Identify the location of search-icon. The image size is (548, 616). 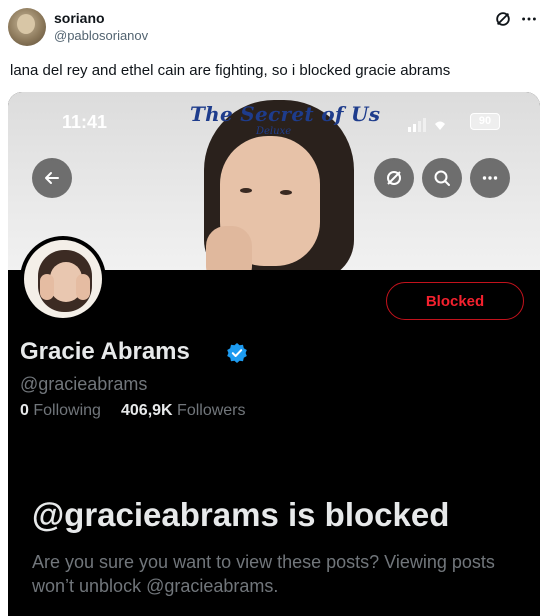
(442, 178).